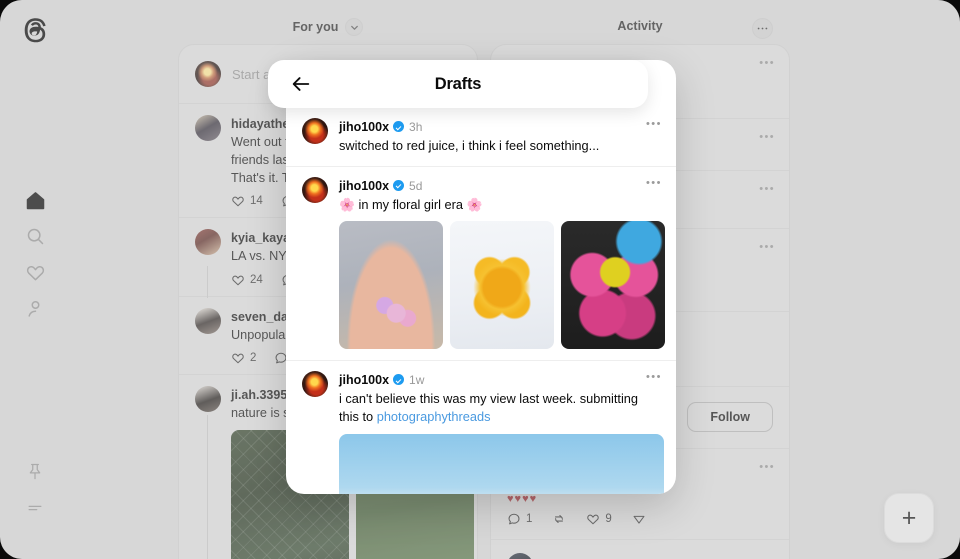 The width and height of the screenshot is (960, 559). I want to click on draft-text: 🌸 in my floral girl era 🌸, so click(411, 204).